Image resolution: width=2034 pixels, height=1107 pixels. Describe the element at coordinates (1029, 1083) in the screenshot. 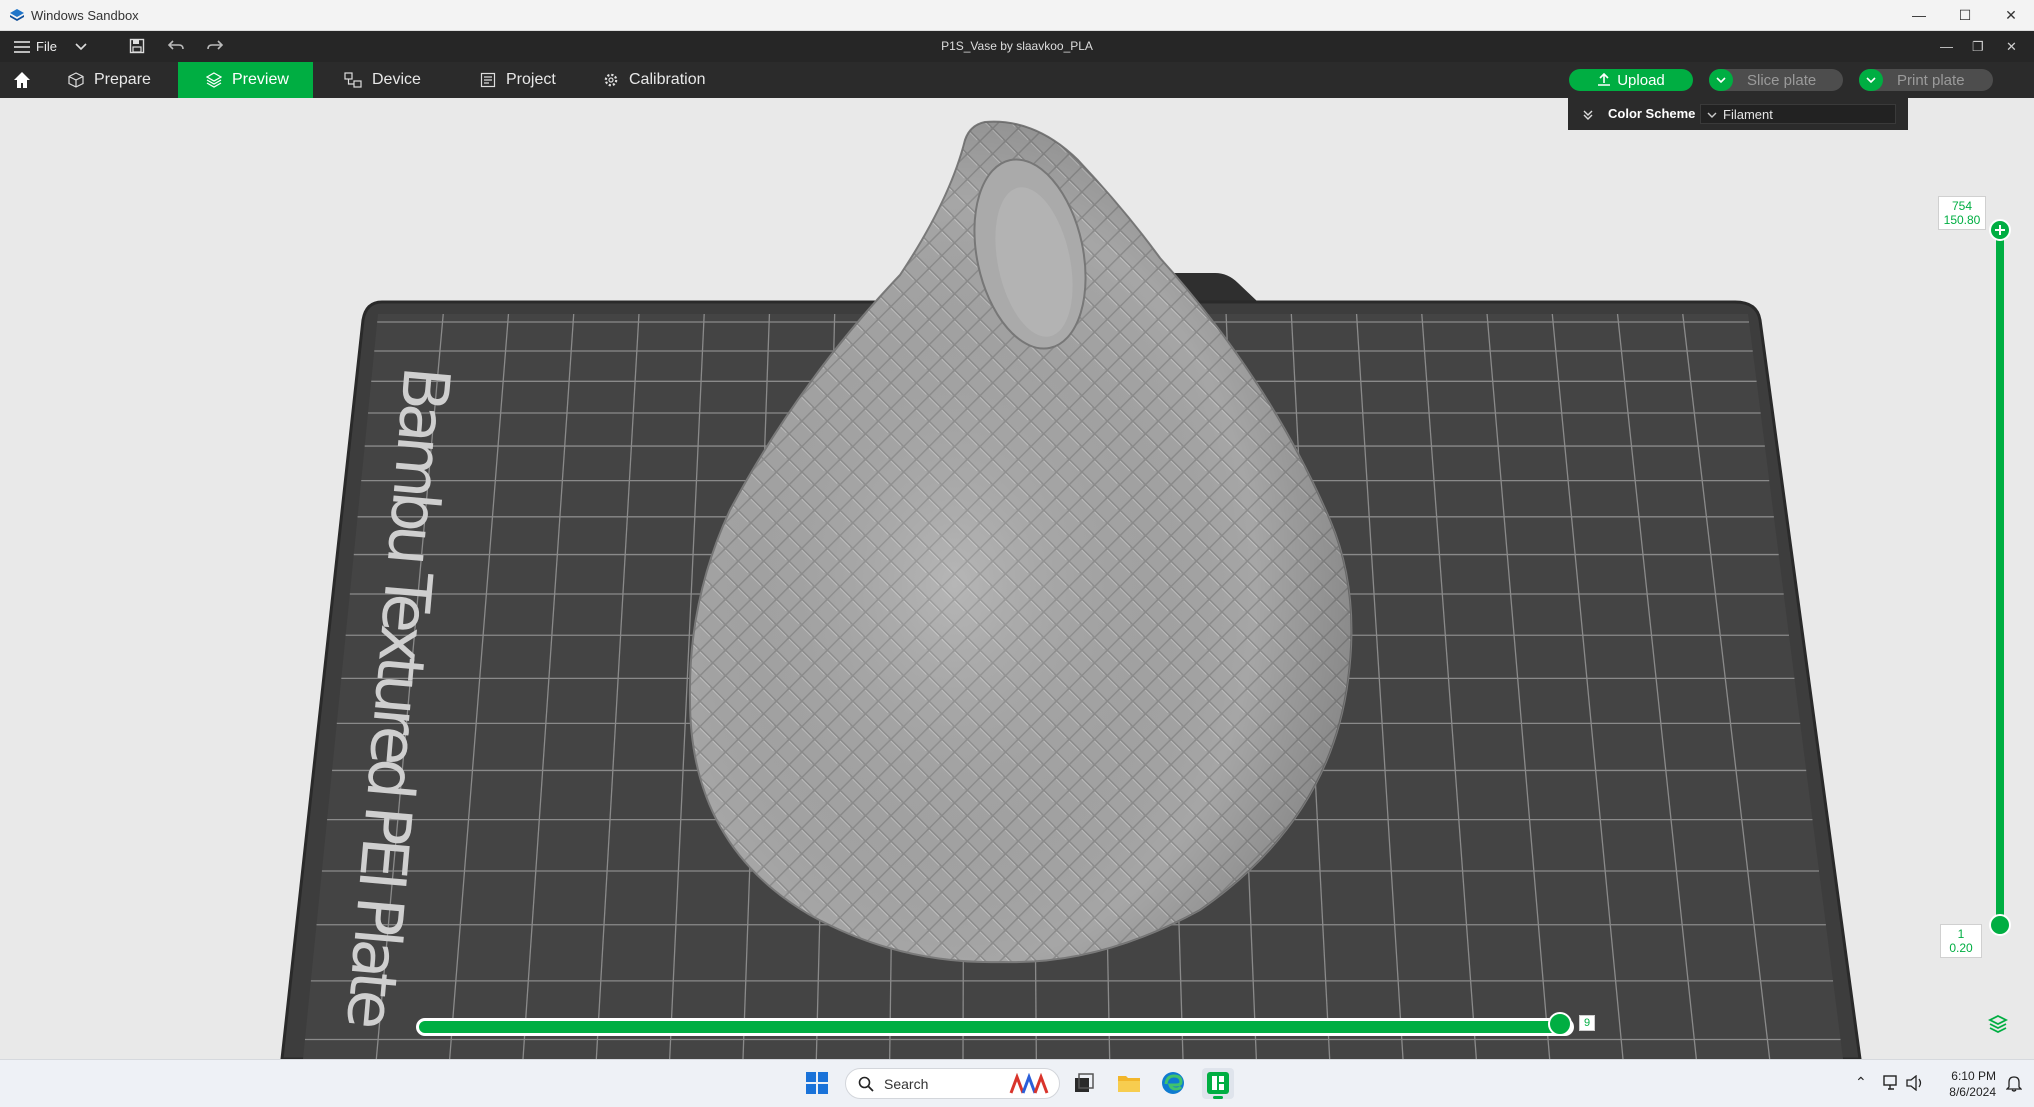

I see `search-highlight-icon` at that location.